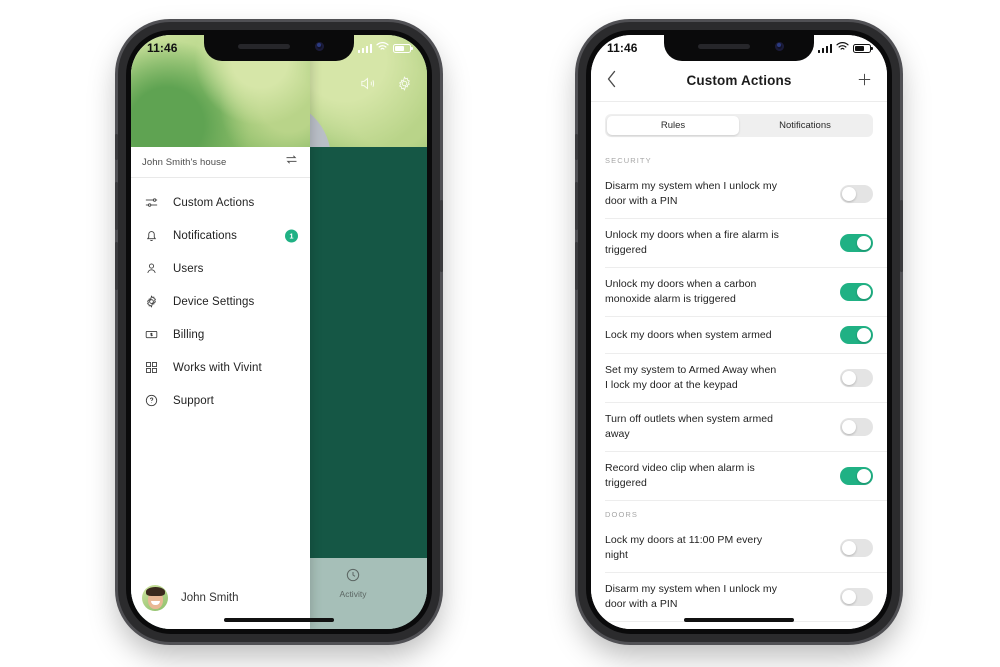 The height and width of the screenshot is (667, 1000). Describe the element at coordinates (611, 81) in the screenshot. I see `chevron-left-icon` at that location.